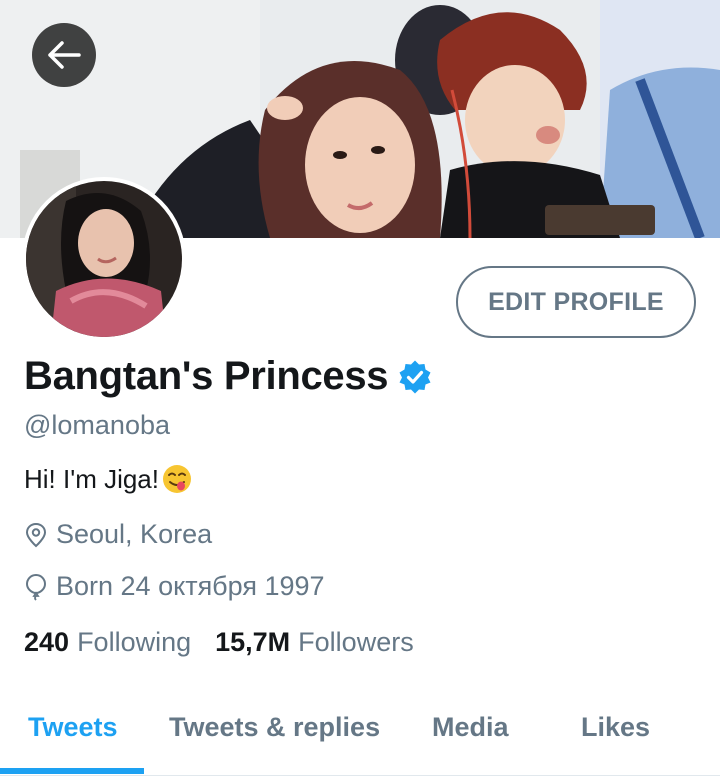 This screenshot has width=720, height=776. I want to click on location-pin-icon, so click(36, 534).